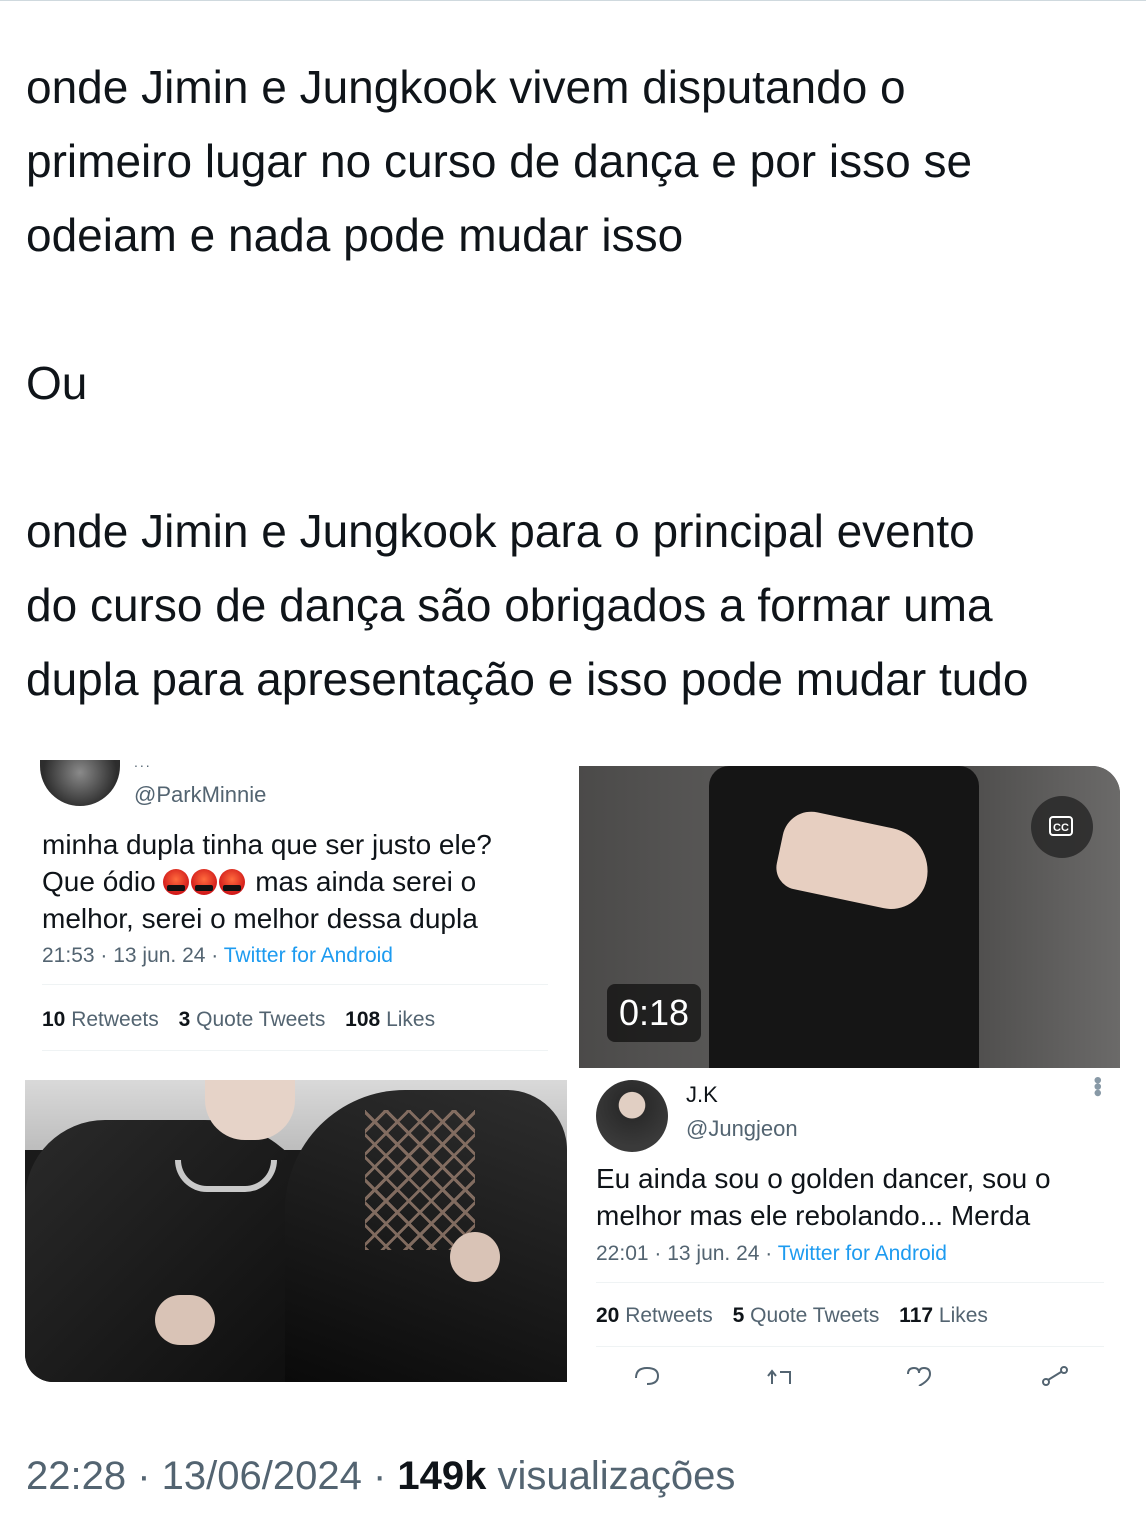 This screenshot has height=1517, width=1146. I want to click on reply-icon, so click(647, 1375).